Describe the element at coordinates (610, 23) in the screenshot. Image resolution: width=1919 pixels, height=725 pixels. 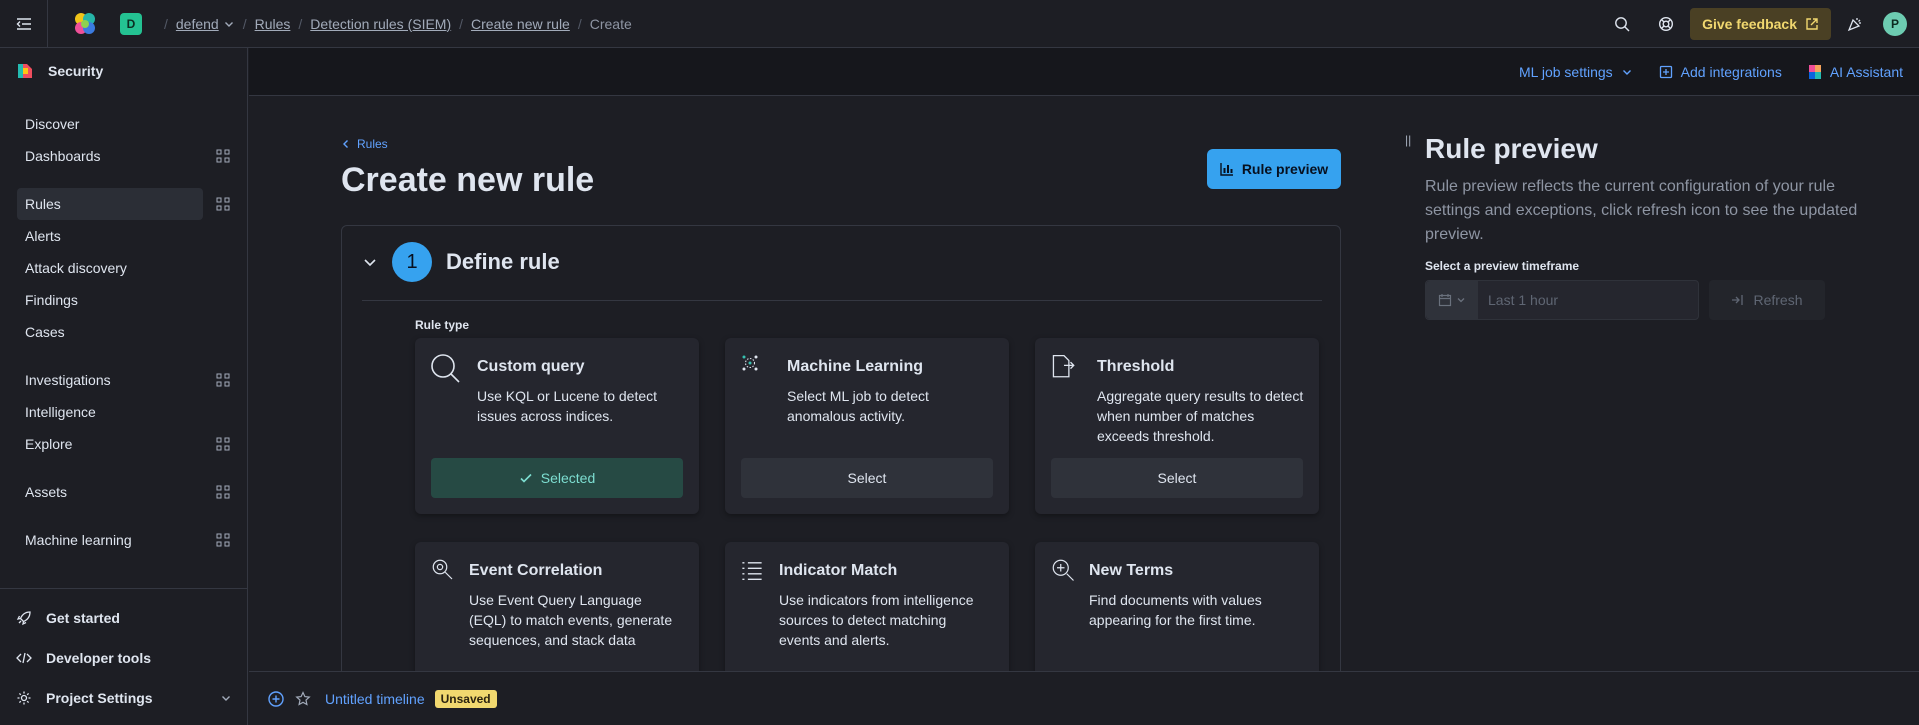
I see `breadcrumb-current: Create` at that location.